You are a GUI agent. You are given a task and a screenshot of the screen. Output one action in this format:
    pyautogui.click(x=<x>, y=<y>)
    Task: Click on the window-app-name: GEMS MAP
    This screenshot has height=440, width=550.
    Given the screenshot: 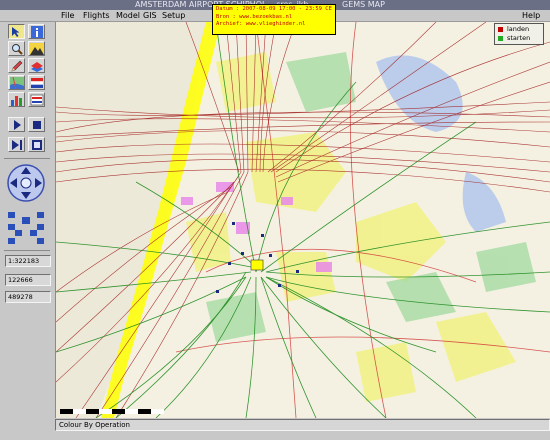 What is the action you would take?
    pyautogui.click(x=363, y=4)
    